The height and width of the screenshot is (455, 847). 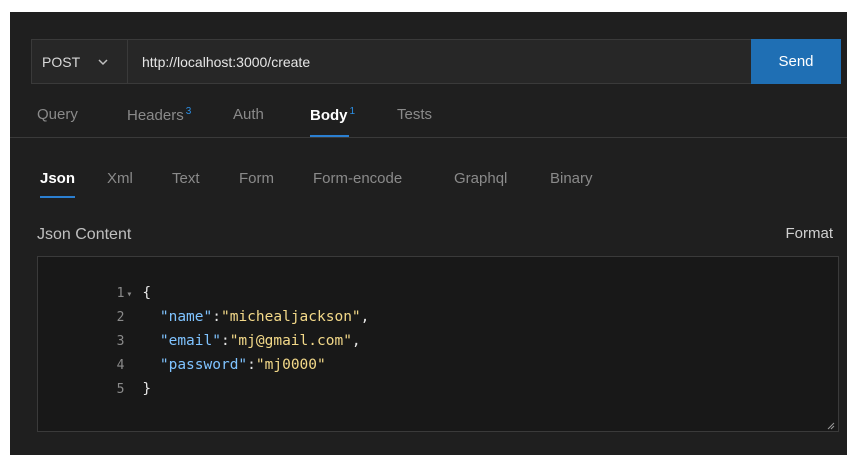 What do you see at coordinates (84, 234) in the screenshot?
I see `json-content-label: Json Content` at bounding box center [84, 234].